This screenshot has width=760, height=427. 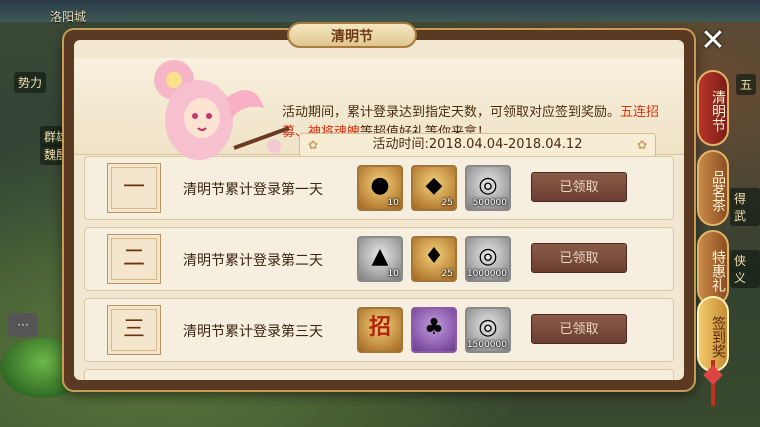 What do you see at coordinates (380, 256) in the screenshot?
I see `item-glyph: ▲` at bounding box center [380, 256].